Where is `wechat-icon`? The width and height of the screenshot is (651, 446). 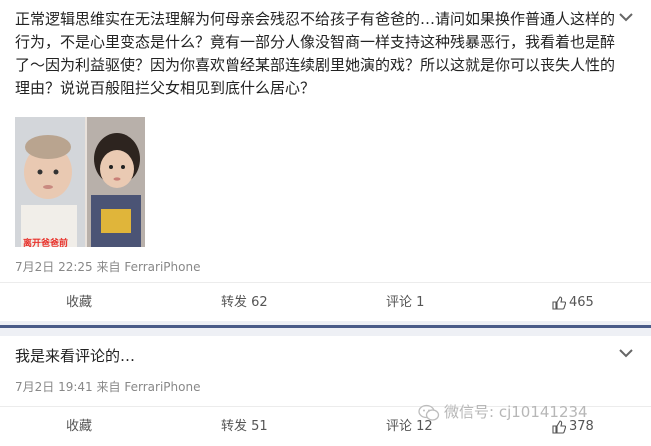
wechat-icon is located at coordinates (429, 412).